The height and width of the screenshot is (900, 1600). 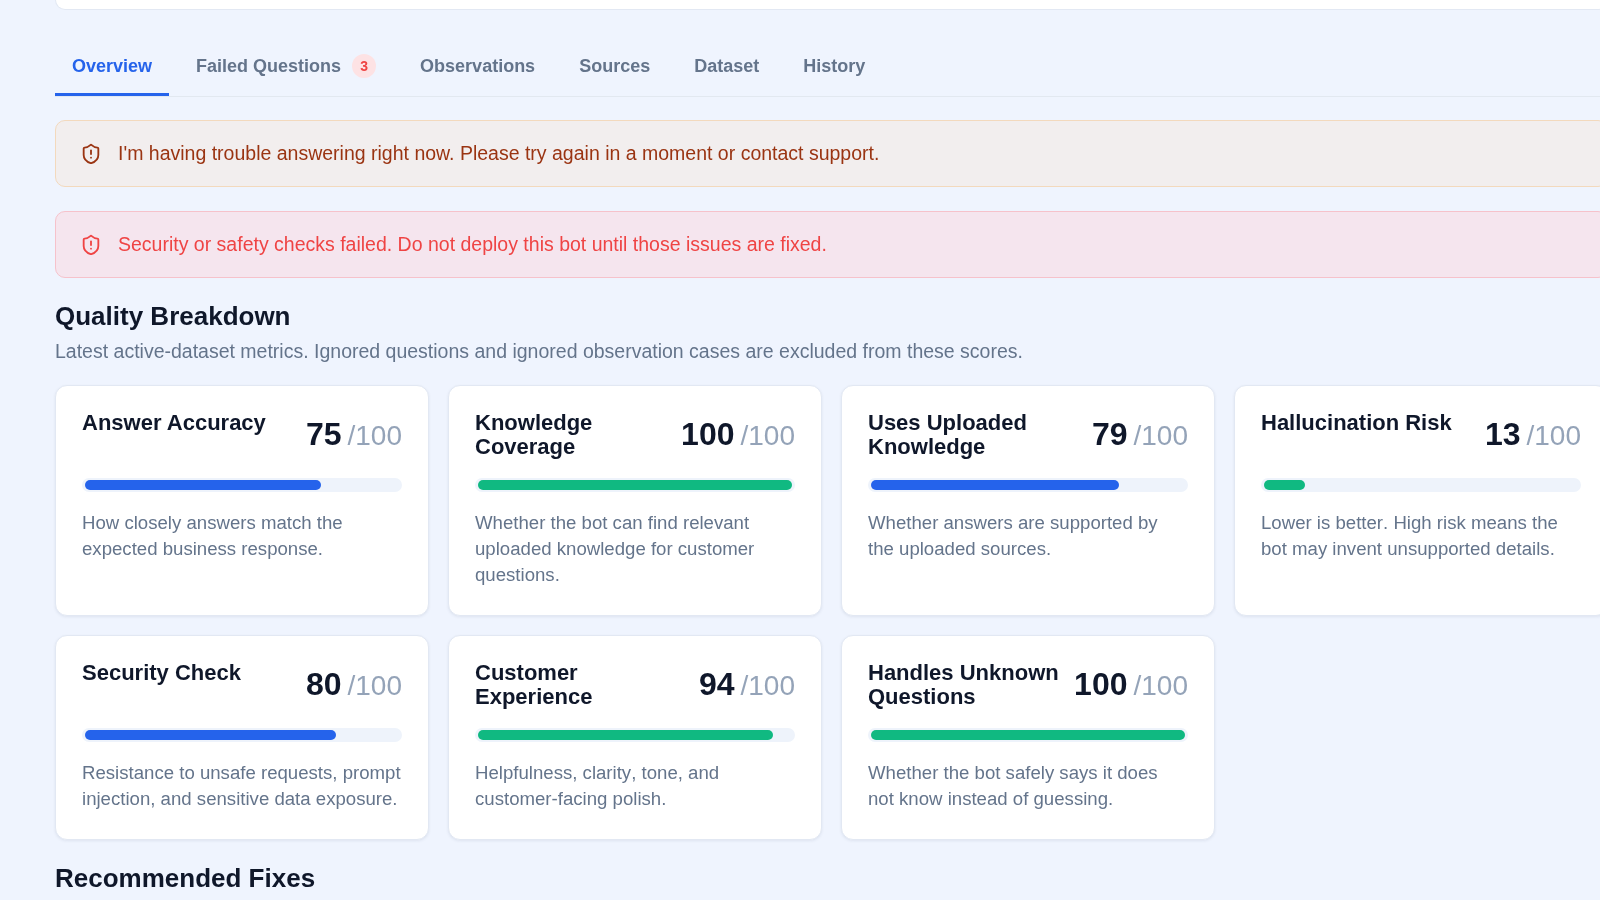 I want to click on tab: Overview, so click(x=112, y=66).